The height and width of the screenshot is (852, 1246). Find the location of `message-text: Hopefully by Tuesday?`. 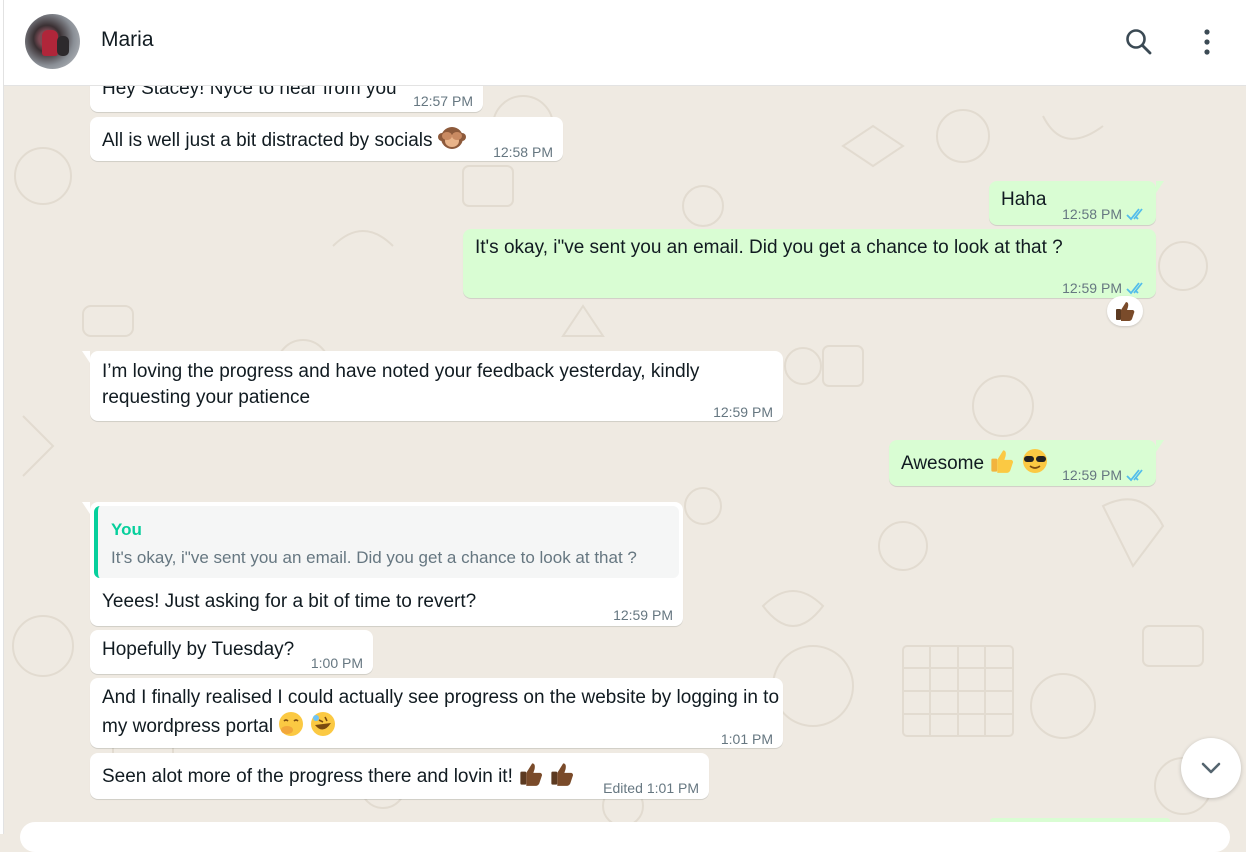

message-text: Hopefully by Tuesday? is located at coordinates (198, 649).